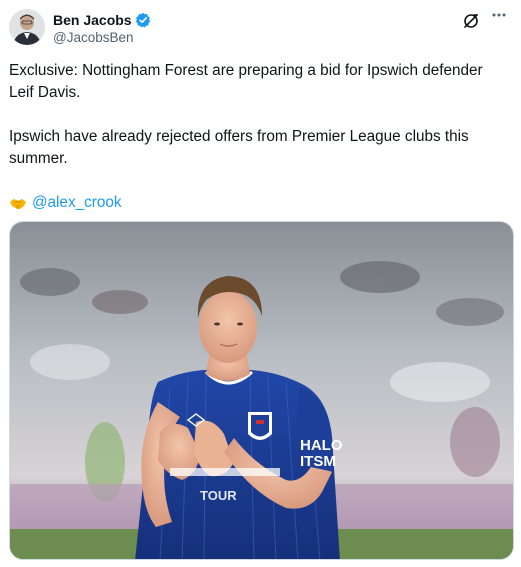  What do you see at coordinates (27, 27) in the screenshot?
I see `avatar` at bounding box center [27, 27].